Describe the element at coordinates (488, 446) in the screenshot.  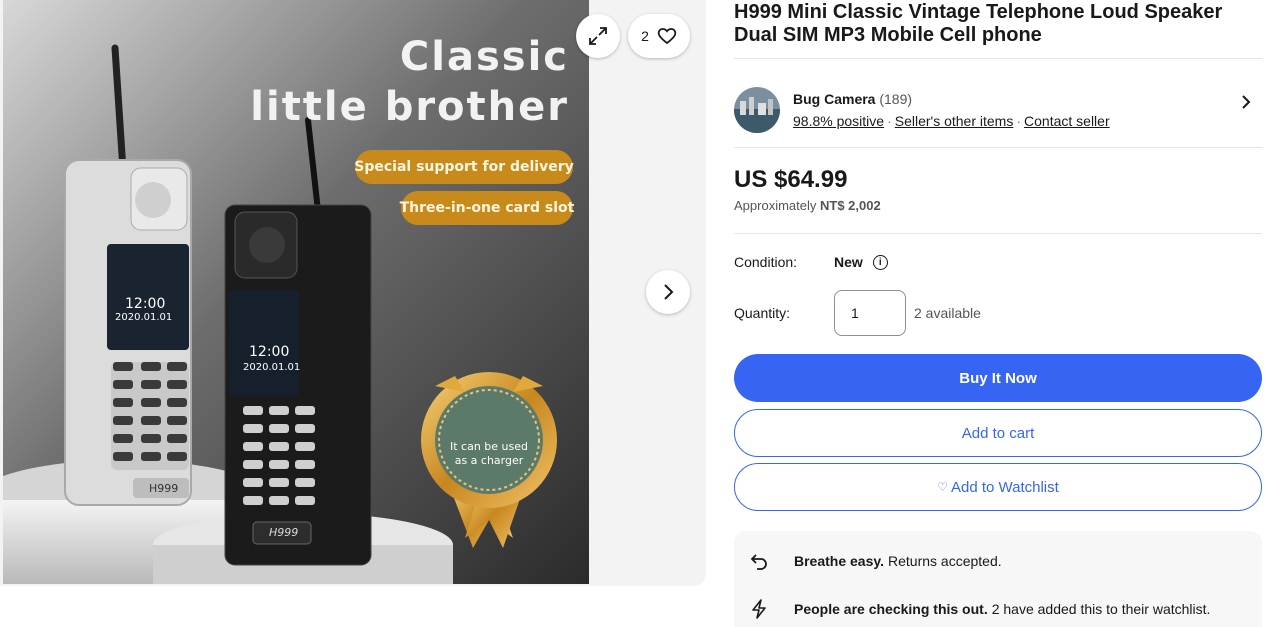
I see `seal-line-1: It can be used` at that location.